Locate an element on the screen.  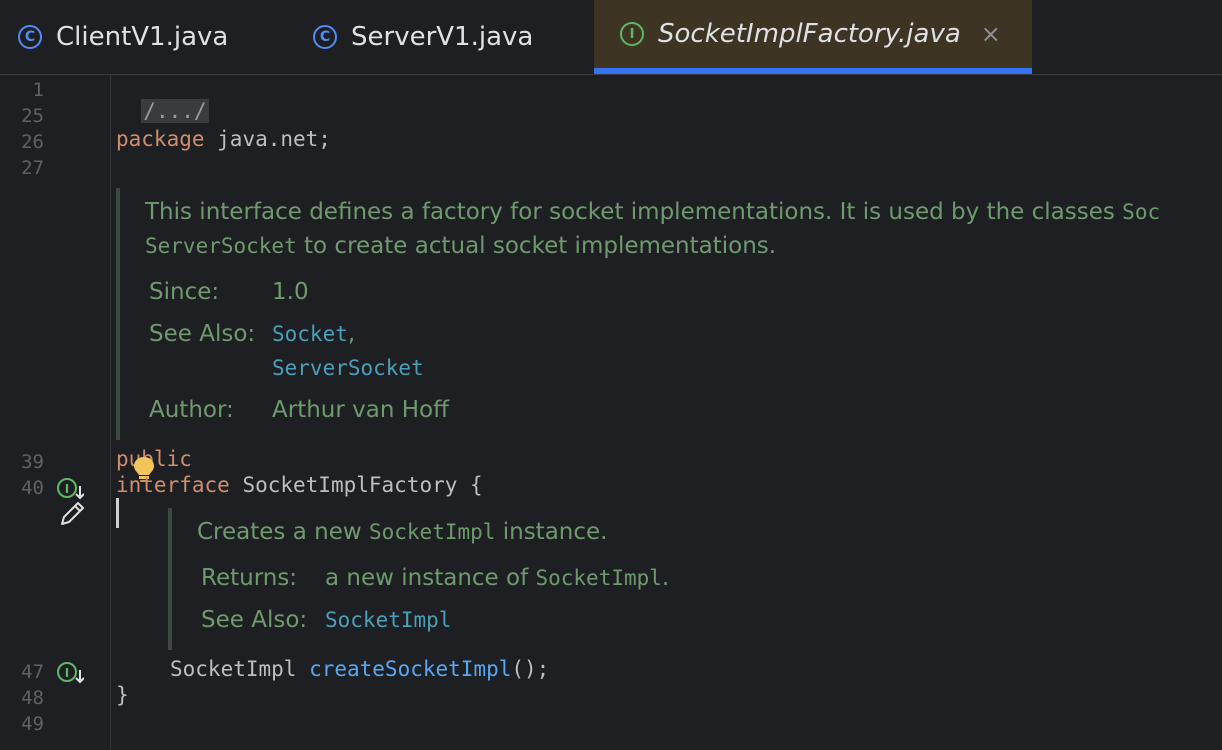
close-icon: × is located at coordinates (991, 34).